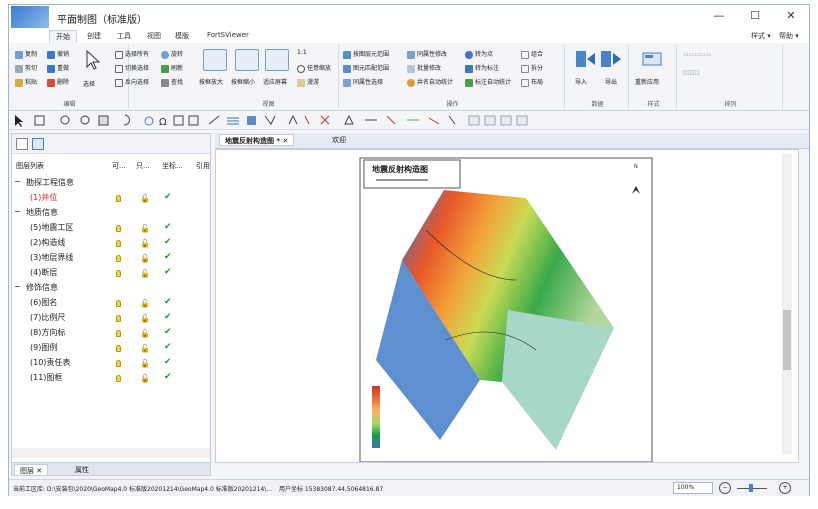  I want to click on tab-fortsviewer: FortSViewer, so click(228, 36).